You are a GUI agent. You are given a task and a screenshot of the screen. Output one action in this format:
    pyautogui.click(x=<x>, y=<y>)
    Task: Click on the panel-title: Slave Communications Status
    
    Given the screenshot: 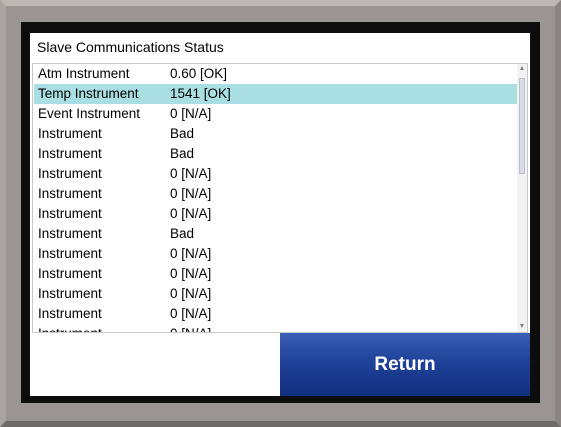 What is the action you would take?
    pyautogui.click(x=130, y=47)
    